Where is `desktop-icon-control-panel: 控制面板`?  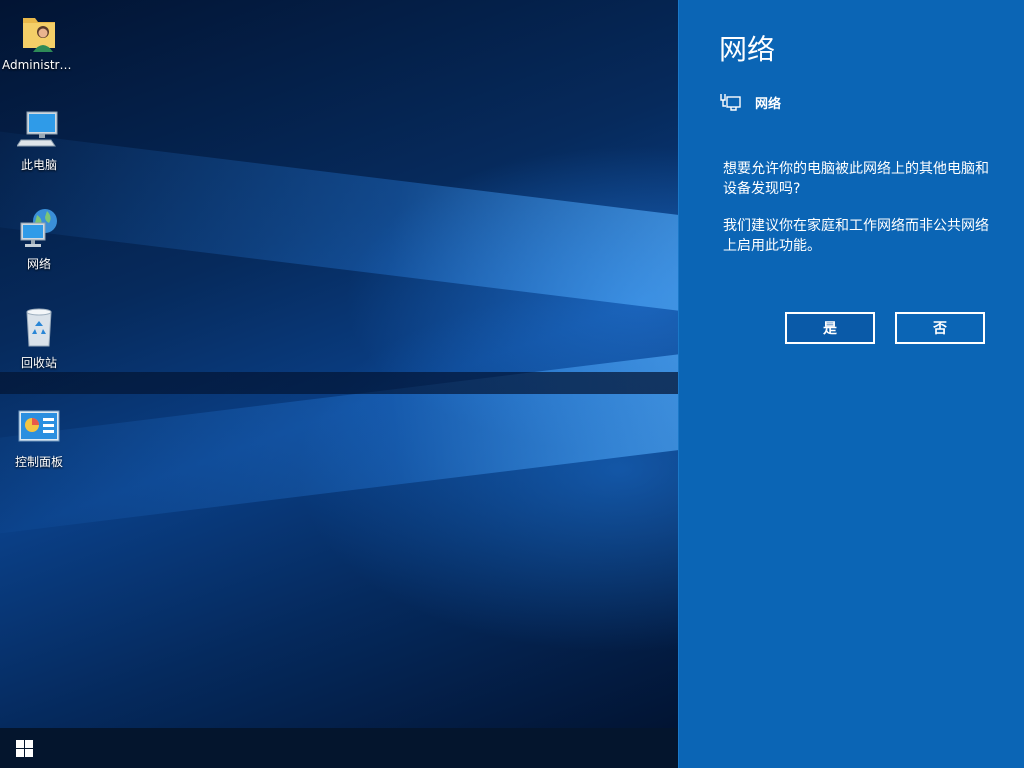
desktop-icon-control-panel: 控制面板 is located at coordinates (39, 437).